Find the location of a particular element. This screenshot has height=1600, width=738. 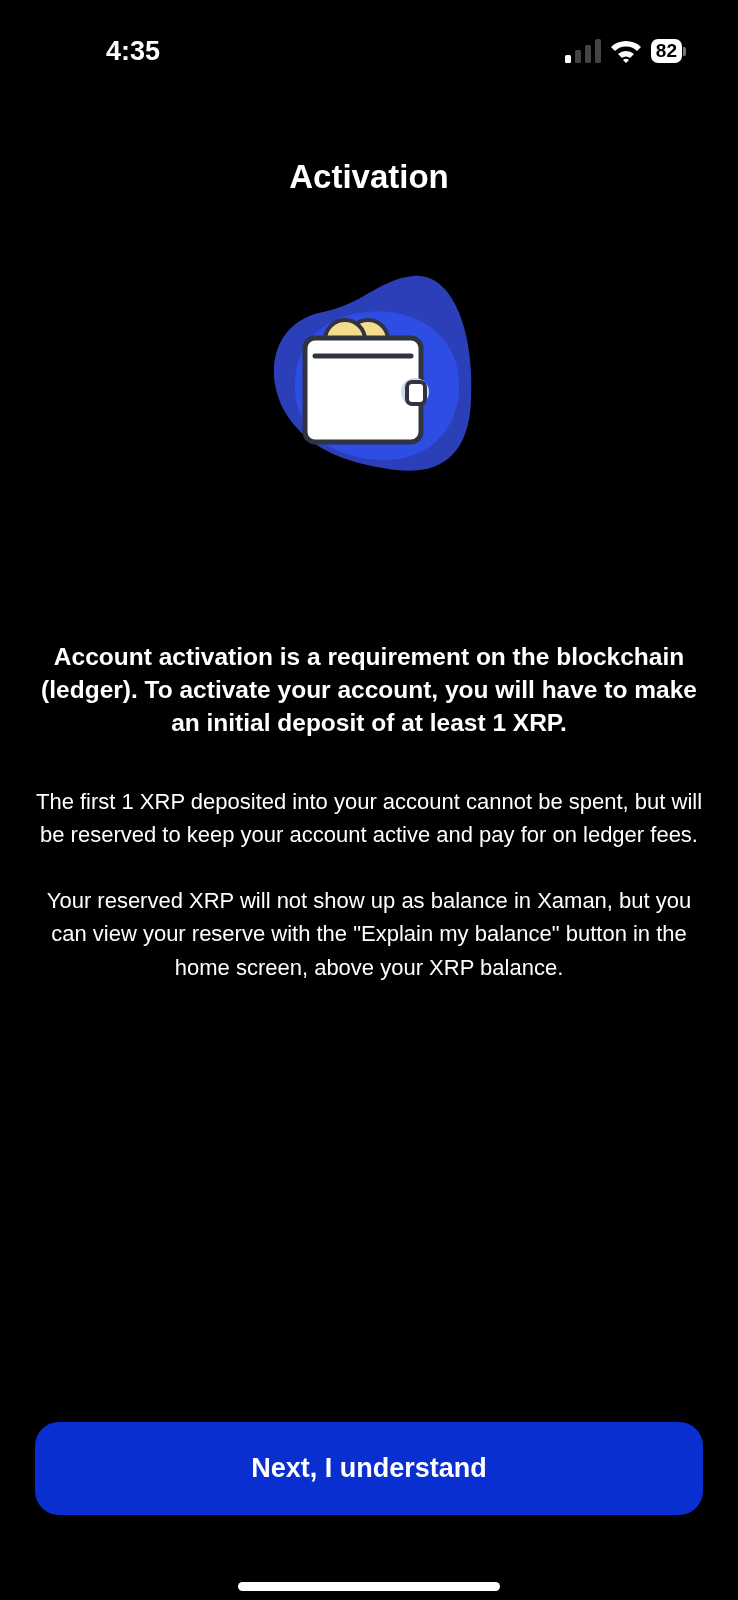

next-button: Next, I understand is located at coordinates (369, 1468).